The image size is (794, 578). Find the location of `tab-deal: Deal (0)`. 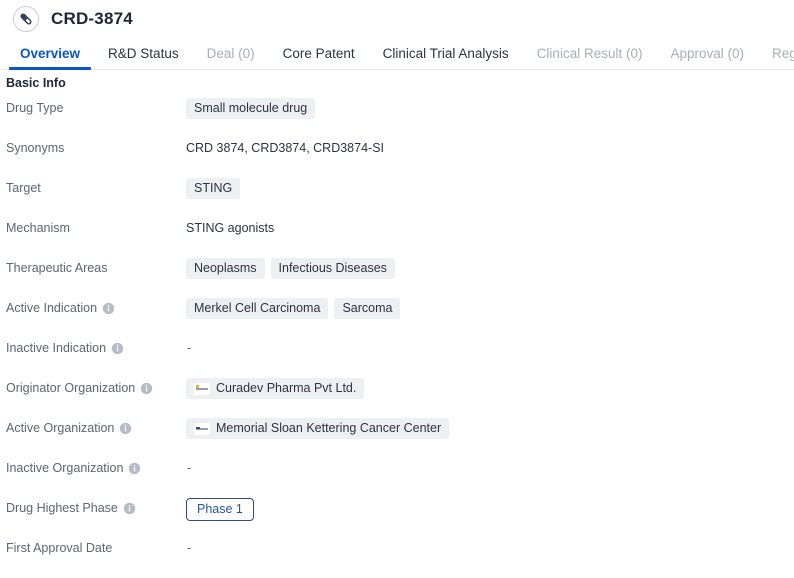

tab-deal: Deal (0) is located at coordinates (231, 57).